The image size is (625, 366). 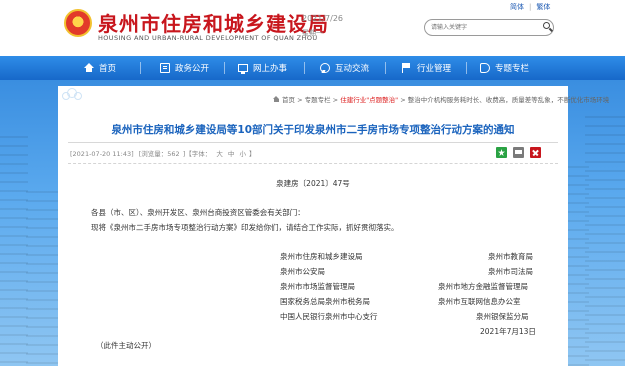 What do you see at coordinates (126, 345) in the screenshot?
I see `public-disclosure-note: （此件主动公开）` at bounding box center [126, 345].